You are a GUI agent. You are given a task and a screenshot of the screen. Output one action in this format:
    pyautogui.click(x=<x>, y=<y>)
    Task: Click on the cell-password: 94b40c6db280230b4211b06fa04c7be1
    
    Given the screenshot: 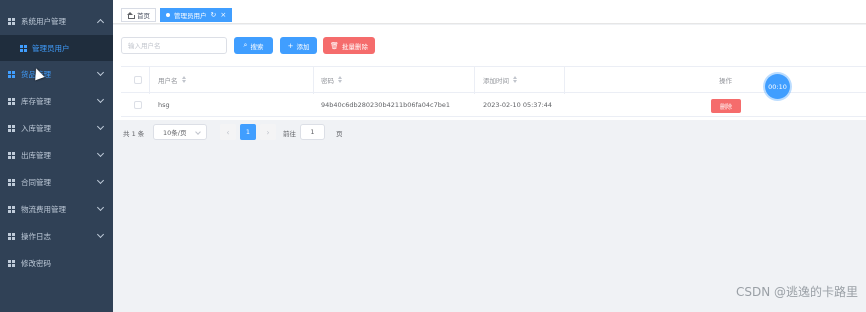 What is the action you would take?
    pyautogui.click(x=386, y=104)
    